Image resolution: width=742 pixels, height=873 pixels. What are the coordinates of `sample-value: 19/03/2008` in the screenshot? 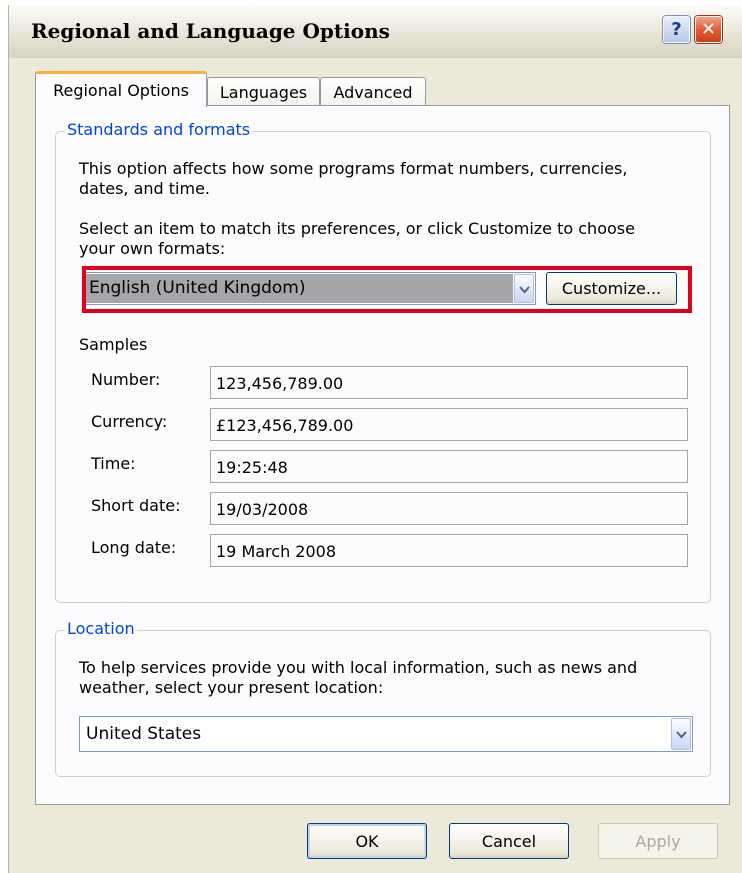 It's located at (262, 509).